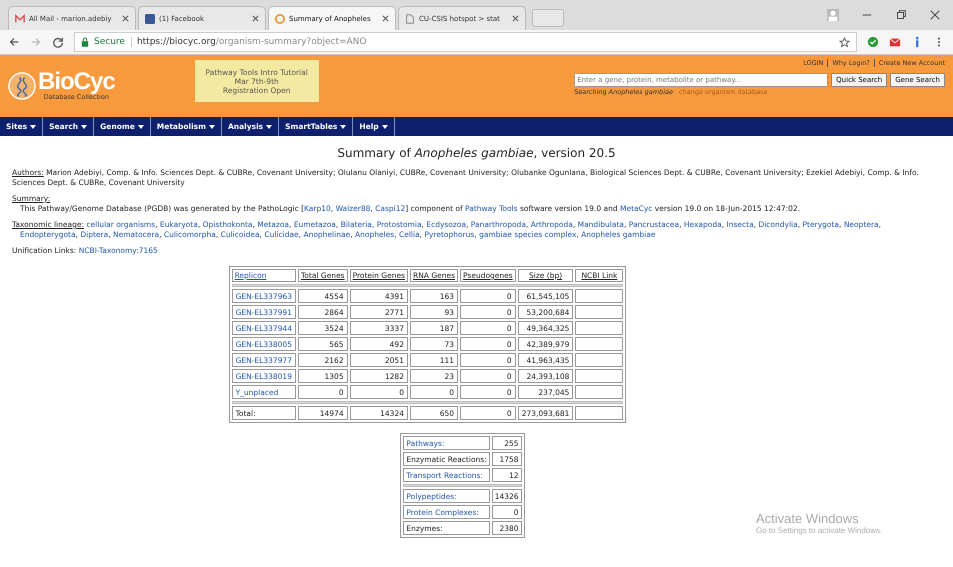 This screenshot has width=953, height=567. I want to click on logo-icon, so click(22, 86).